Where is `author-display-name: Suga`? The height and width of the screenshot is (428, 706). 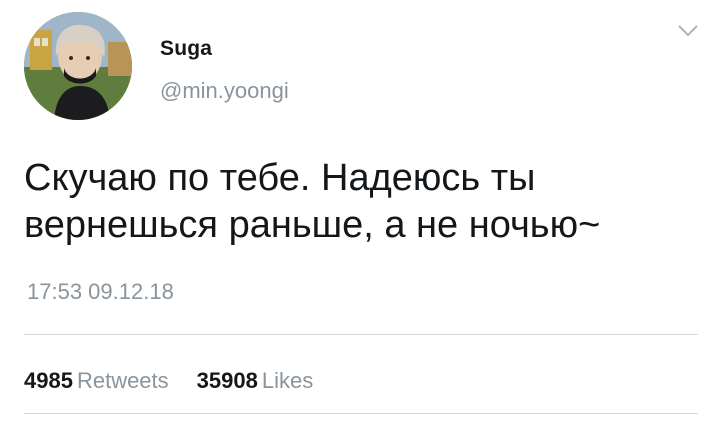 author-display-name: Suga is located at coordinates (186, 49).